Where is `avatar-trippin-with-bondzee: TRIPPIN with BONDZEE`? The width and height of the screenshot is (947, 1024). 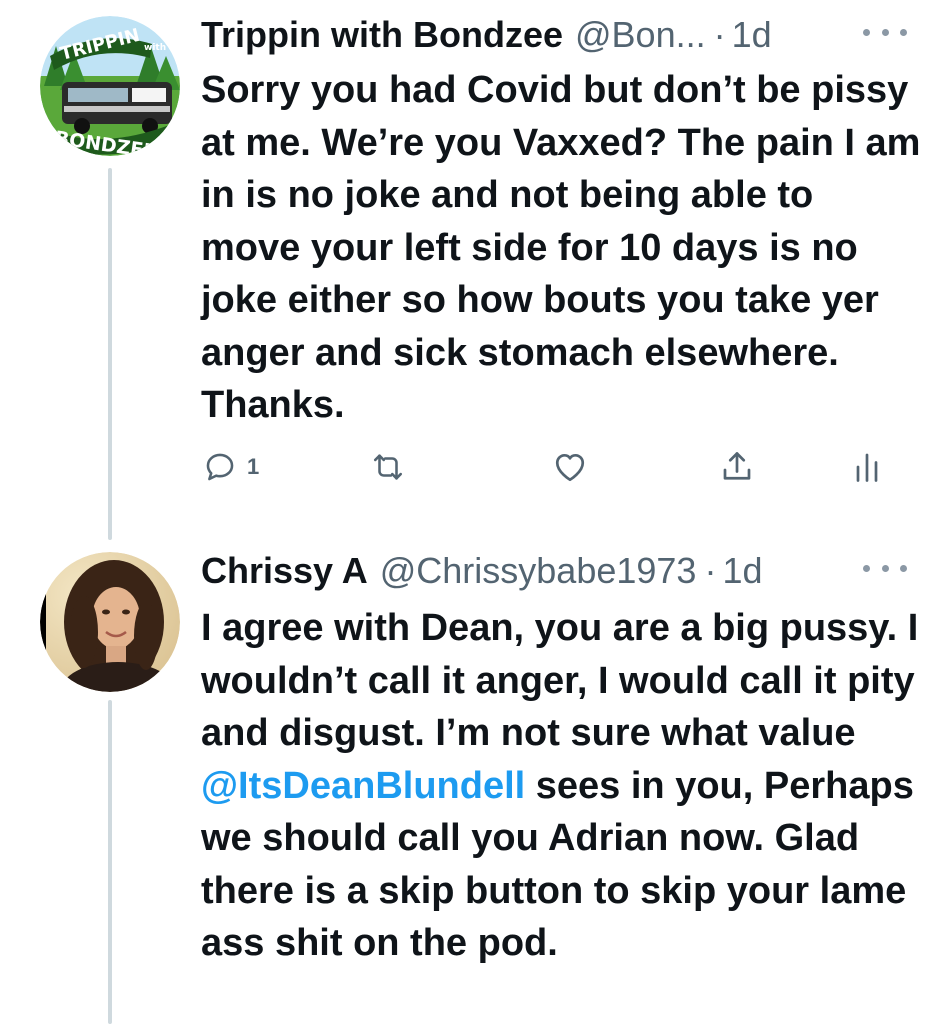 avatar-trippin-with-bondzee: TRIPPIN with BONDZEE is located at coordinates (110, 86).